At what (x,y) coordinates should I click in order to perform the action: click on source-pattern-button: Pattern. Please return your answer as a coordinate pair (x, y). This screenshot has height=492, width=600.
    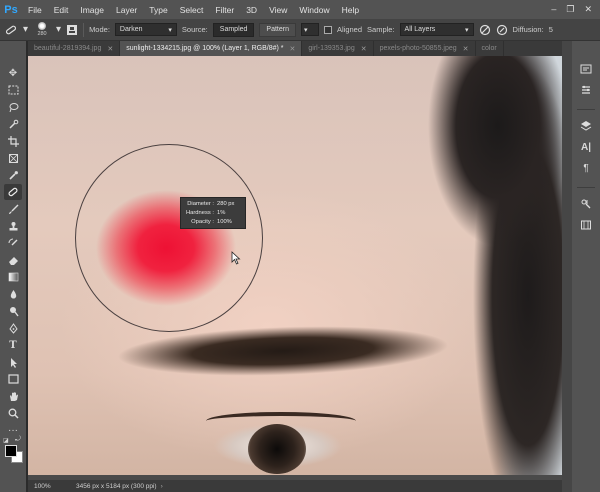
    Looking at the image, I should click on (277, 29).